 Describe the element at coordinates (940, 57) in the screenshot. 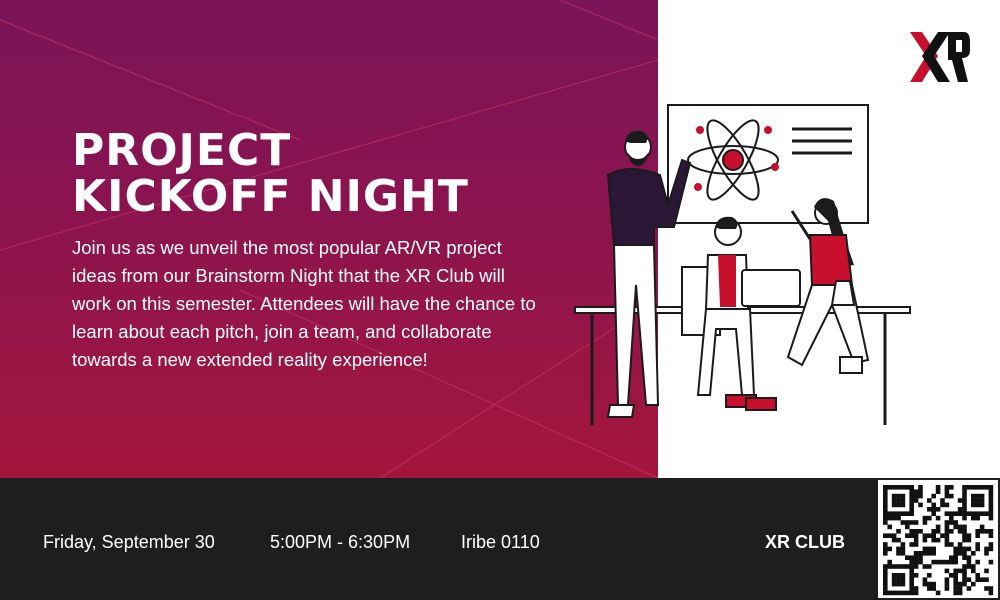

I see `xr-logo-icon` at that location.